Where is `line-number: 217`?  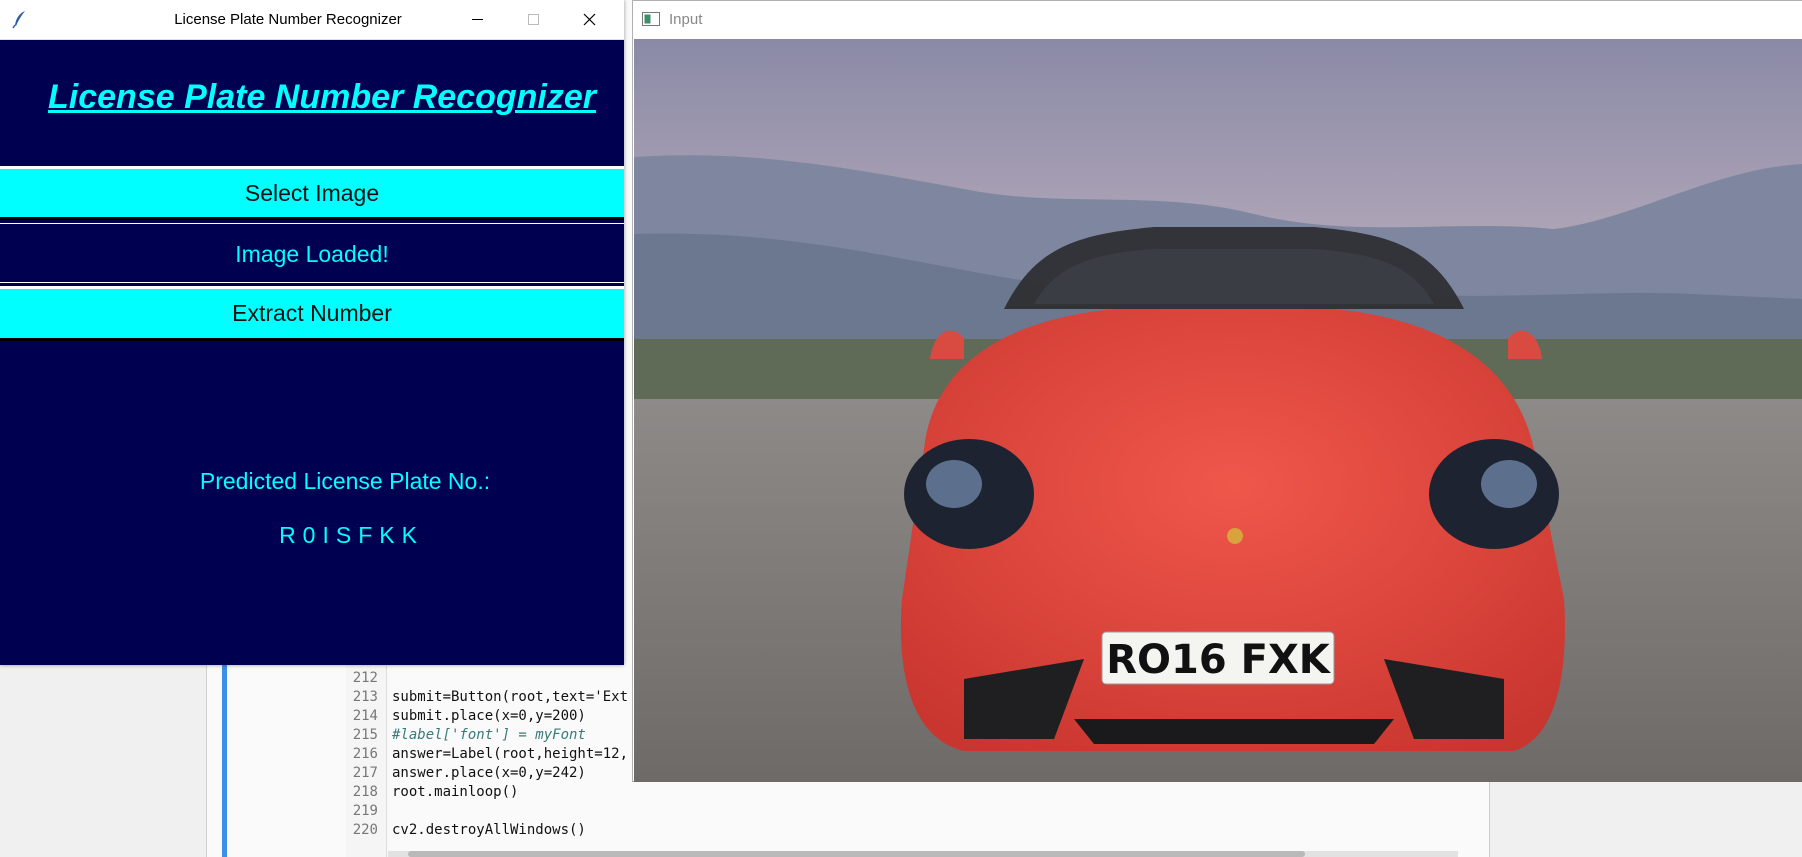 line-number: 217 is located at coordinates (365, 773).